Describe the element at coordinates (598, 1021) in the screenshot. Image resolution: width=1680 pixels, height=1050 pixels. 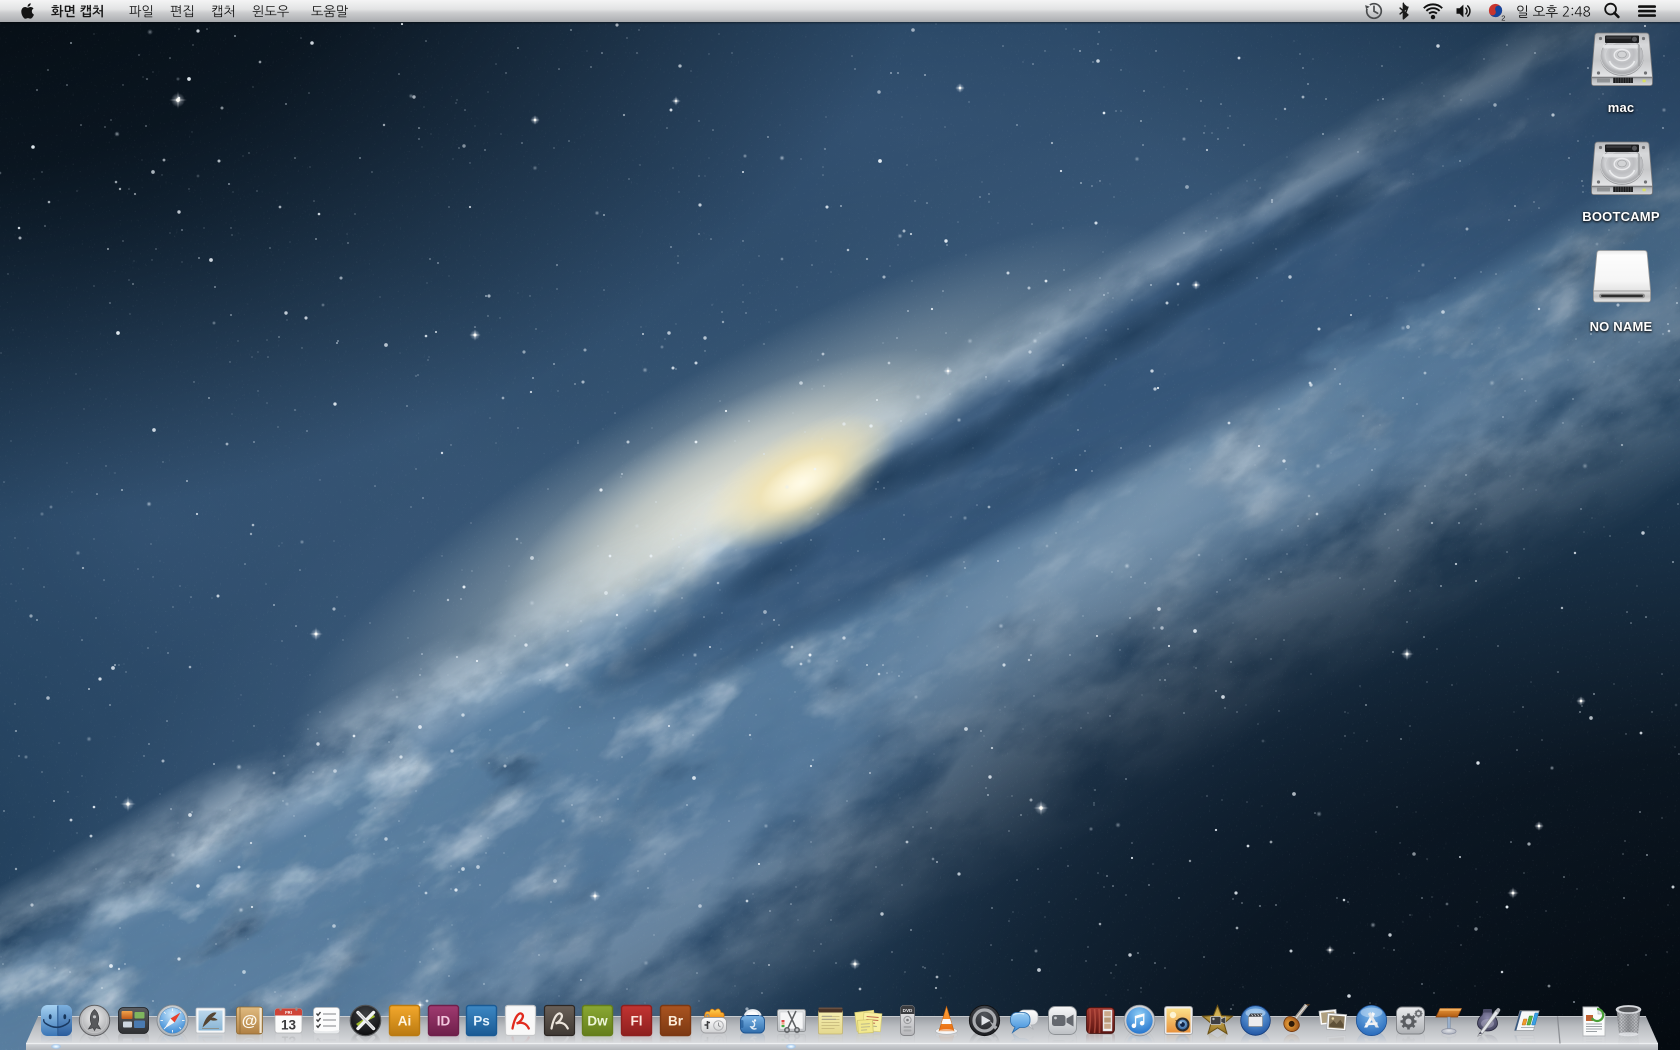
I see `svg-text: Dw` at that location.